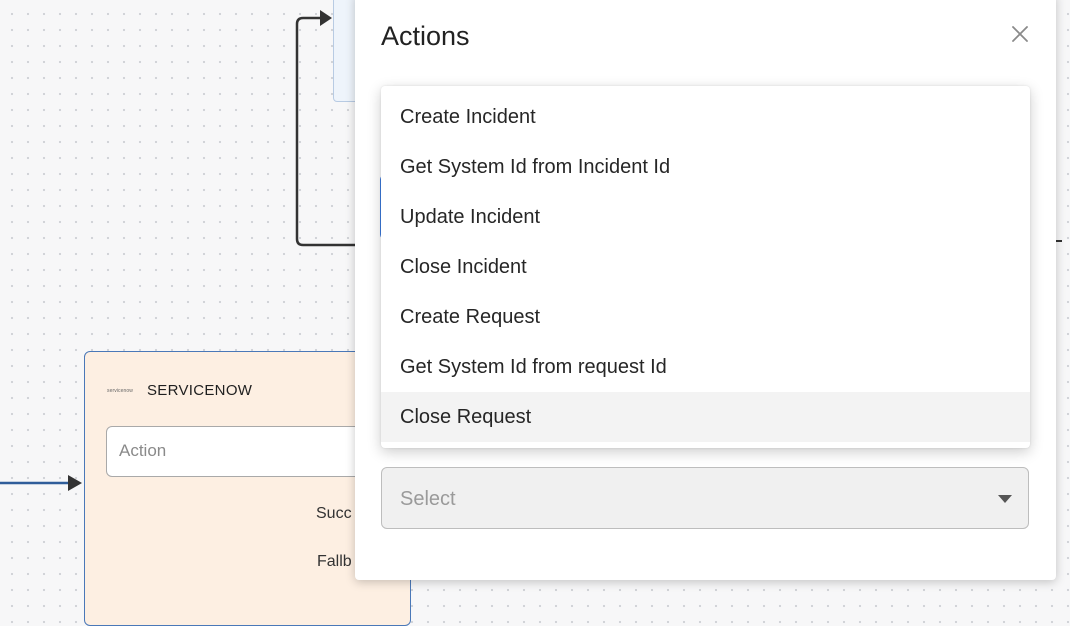  Describe the element at coordinates (200, 390) in the screenshot. I see `node-title: SERVICENOW` at that location.